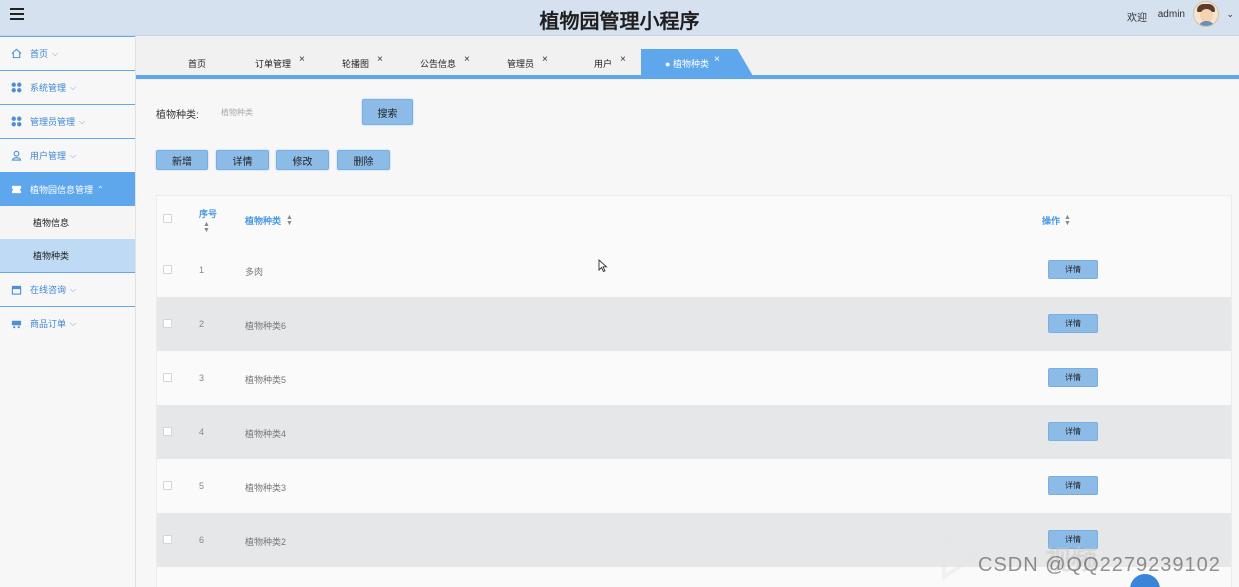  What do you see at coordinates (16, 290) in the screenshot?
I see `store-icon` at bounding box center [16, 290].